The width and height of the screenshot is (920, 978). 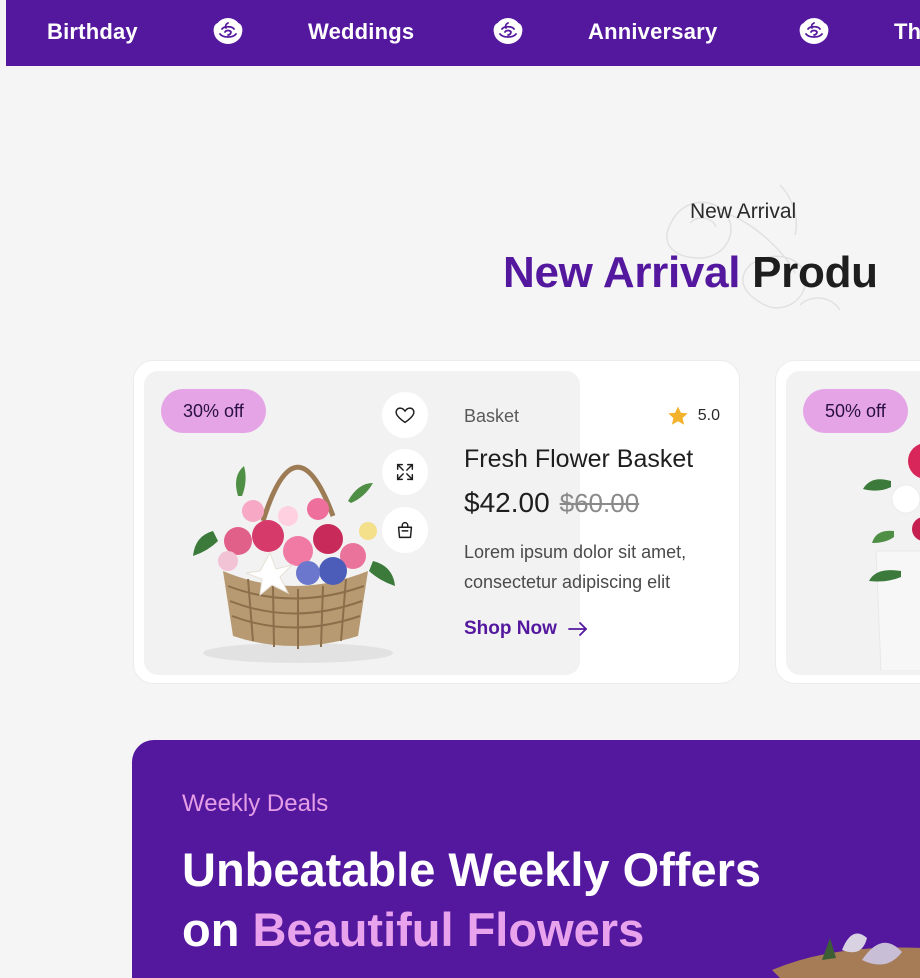 I want to click on product-card: 50% off, so click(x=847, y=522).